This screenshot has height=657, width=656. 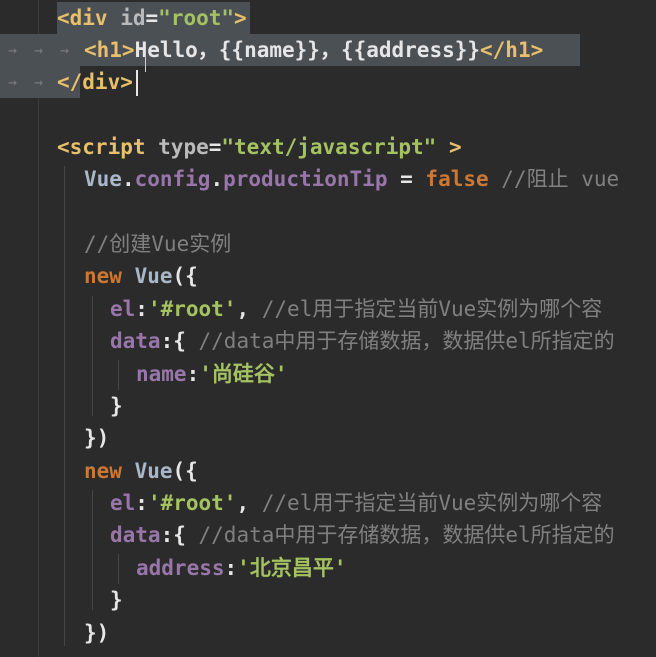 What do you see at coordinates (137, 83) in the screenshot?
I see `text-cursor` at bounding box center [137, 83].